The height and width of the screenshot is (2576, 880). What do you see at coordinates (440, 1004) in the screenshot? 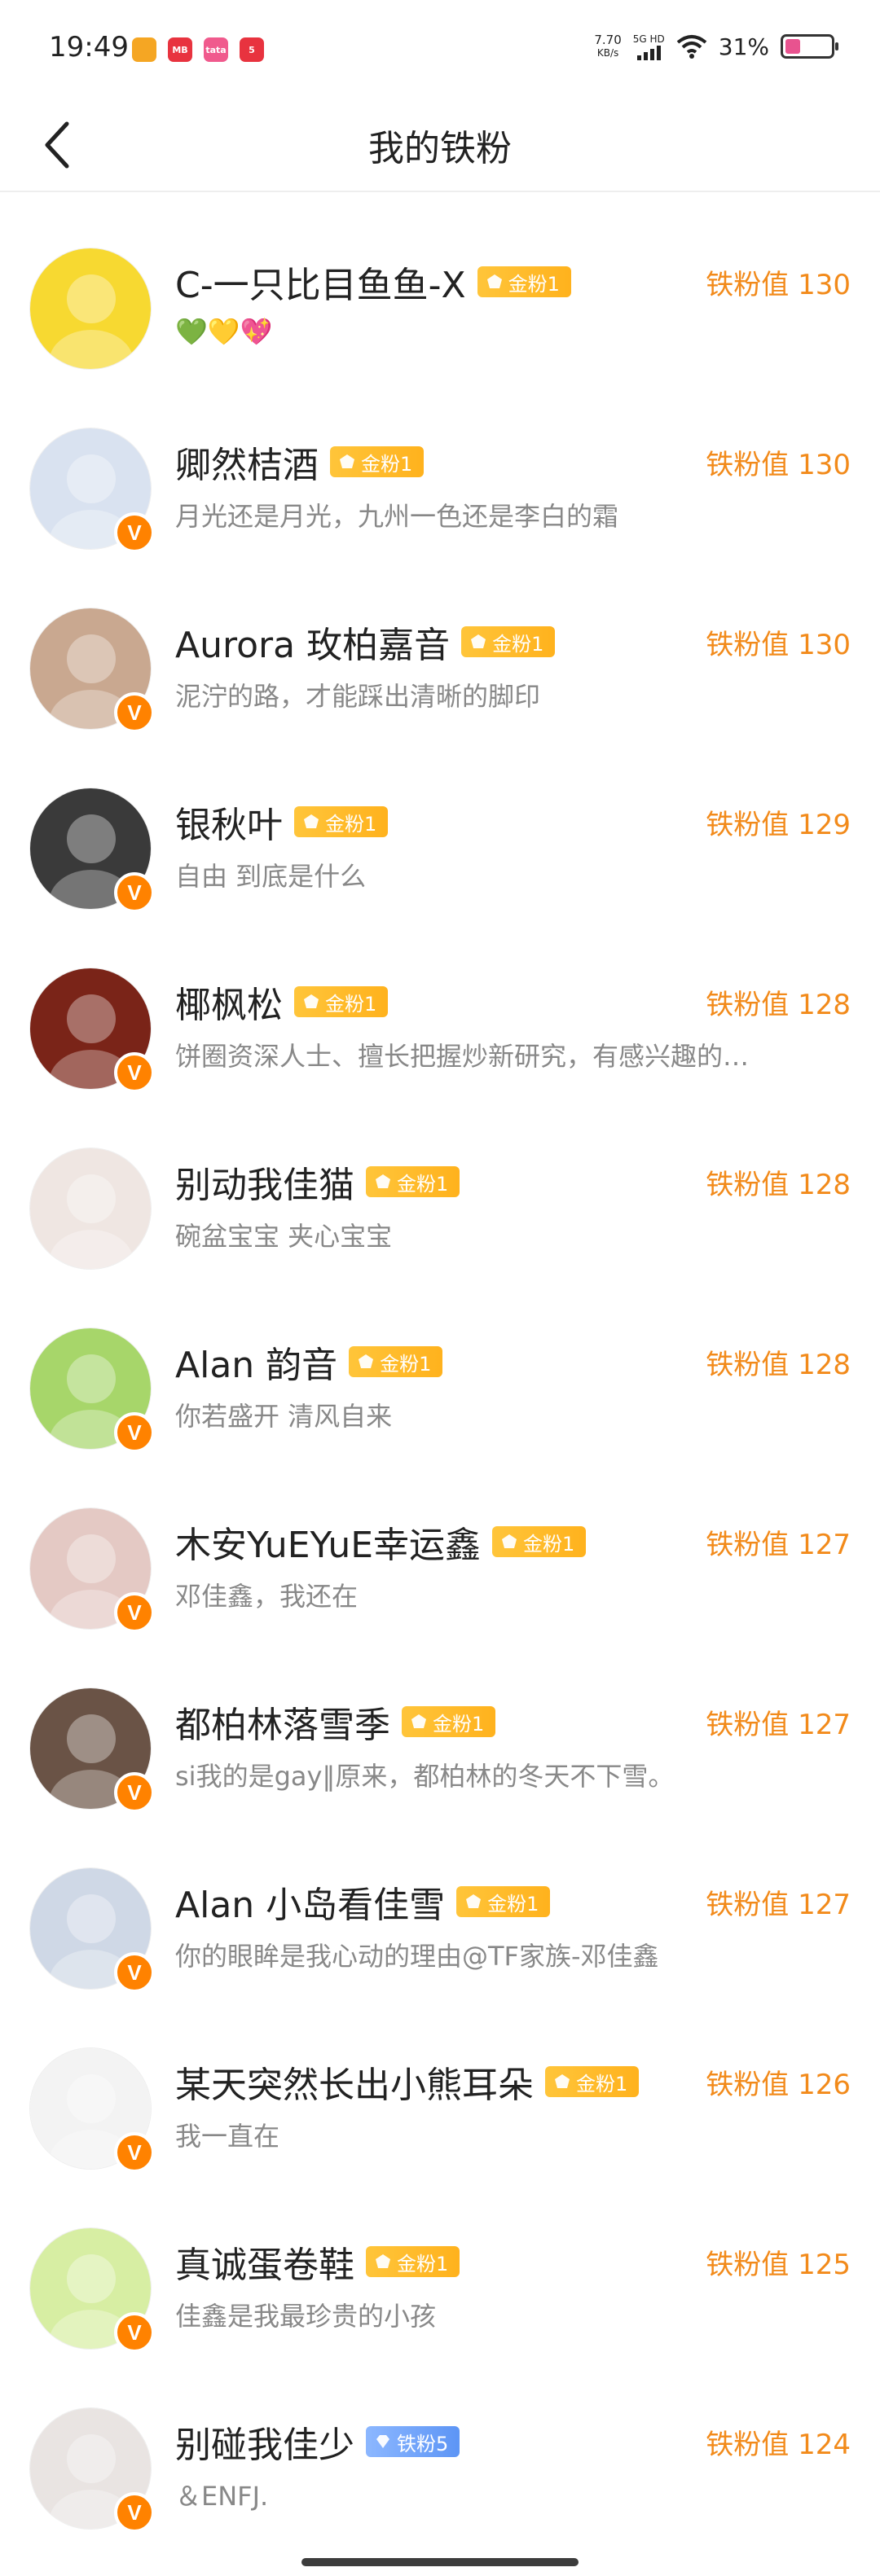
I see `fan-list-item: V 椰枫松 金粉1 饼圈资深人士、擅长把握炒新研究，有感兴趣的… 铁粉值 128` at bounding box center [440, 1004].